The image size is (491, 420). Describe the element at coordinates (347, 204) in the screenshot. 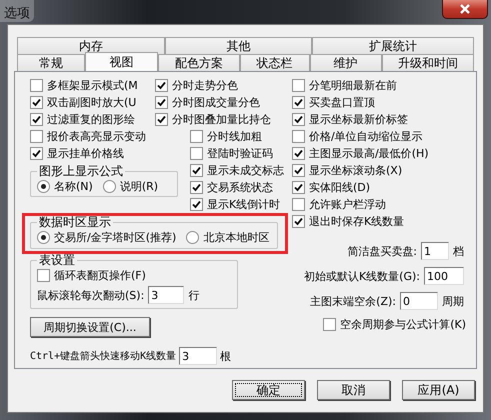

I see `checkbox-label: 允许账户栏浮动` at that location.